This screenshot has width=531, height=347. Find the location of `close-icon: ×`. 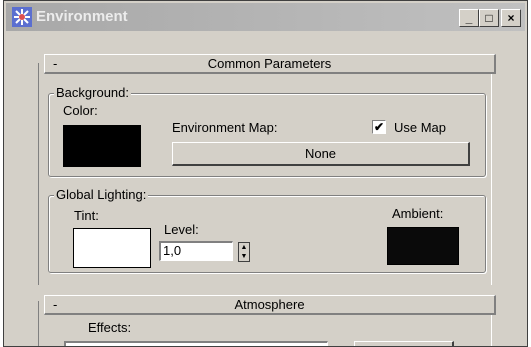

close-icon: × is located at coordinates (511, 18).